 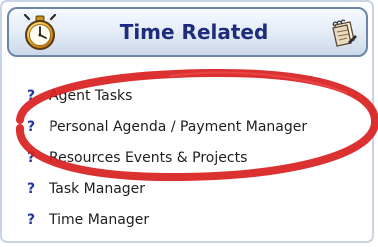 What do you see at coordinates (167, 95) in the screenshot?
I see `menu-item-agent-tasks: ? Agent Tasks` at bounding box center [167, 95].